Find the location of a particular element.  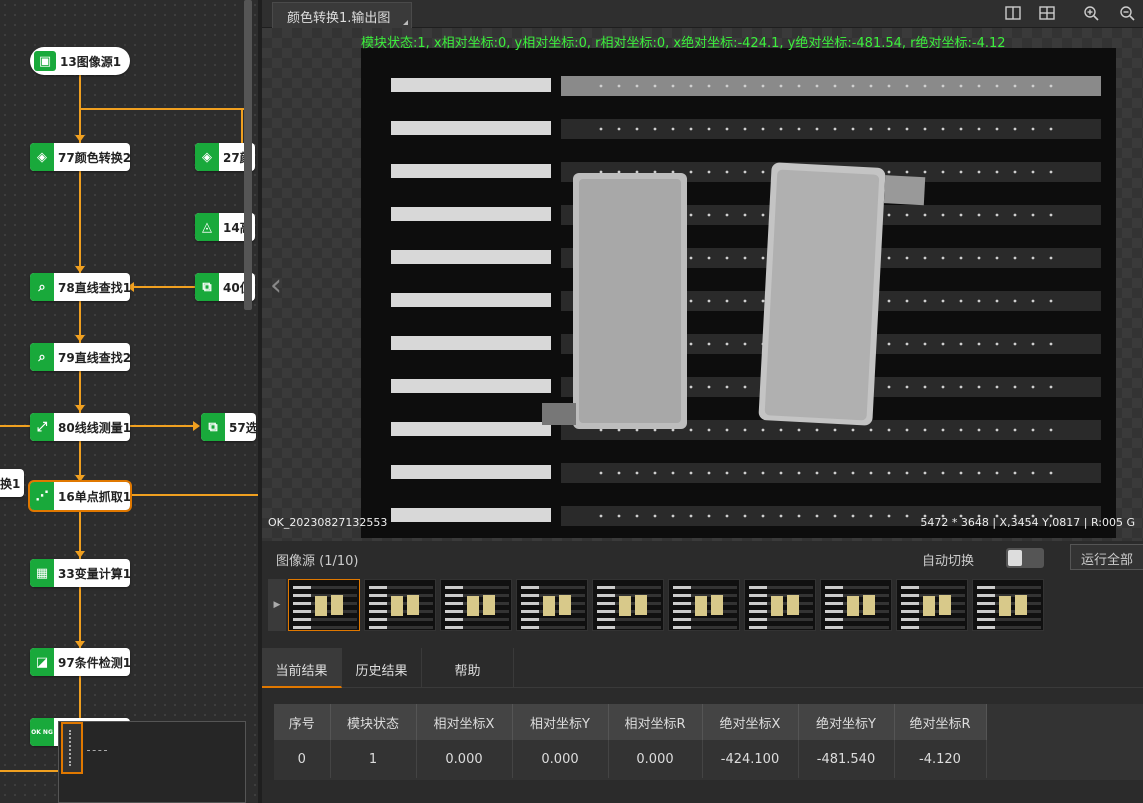

filter-icon: ◬ is located at coordinates (207, 227).